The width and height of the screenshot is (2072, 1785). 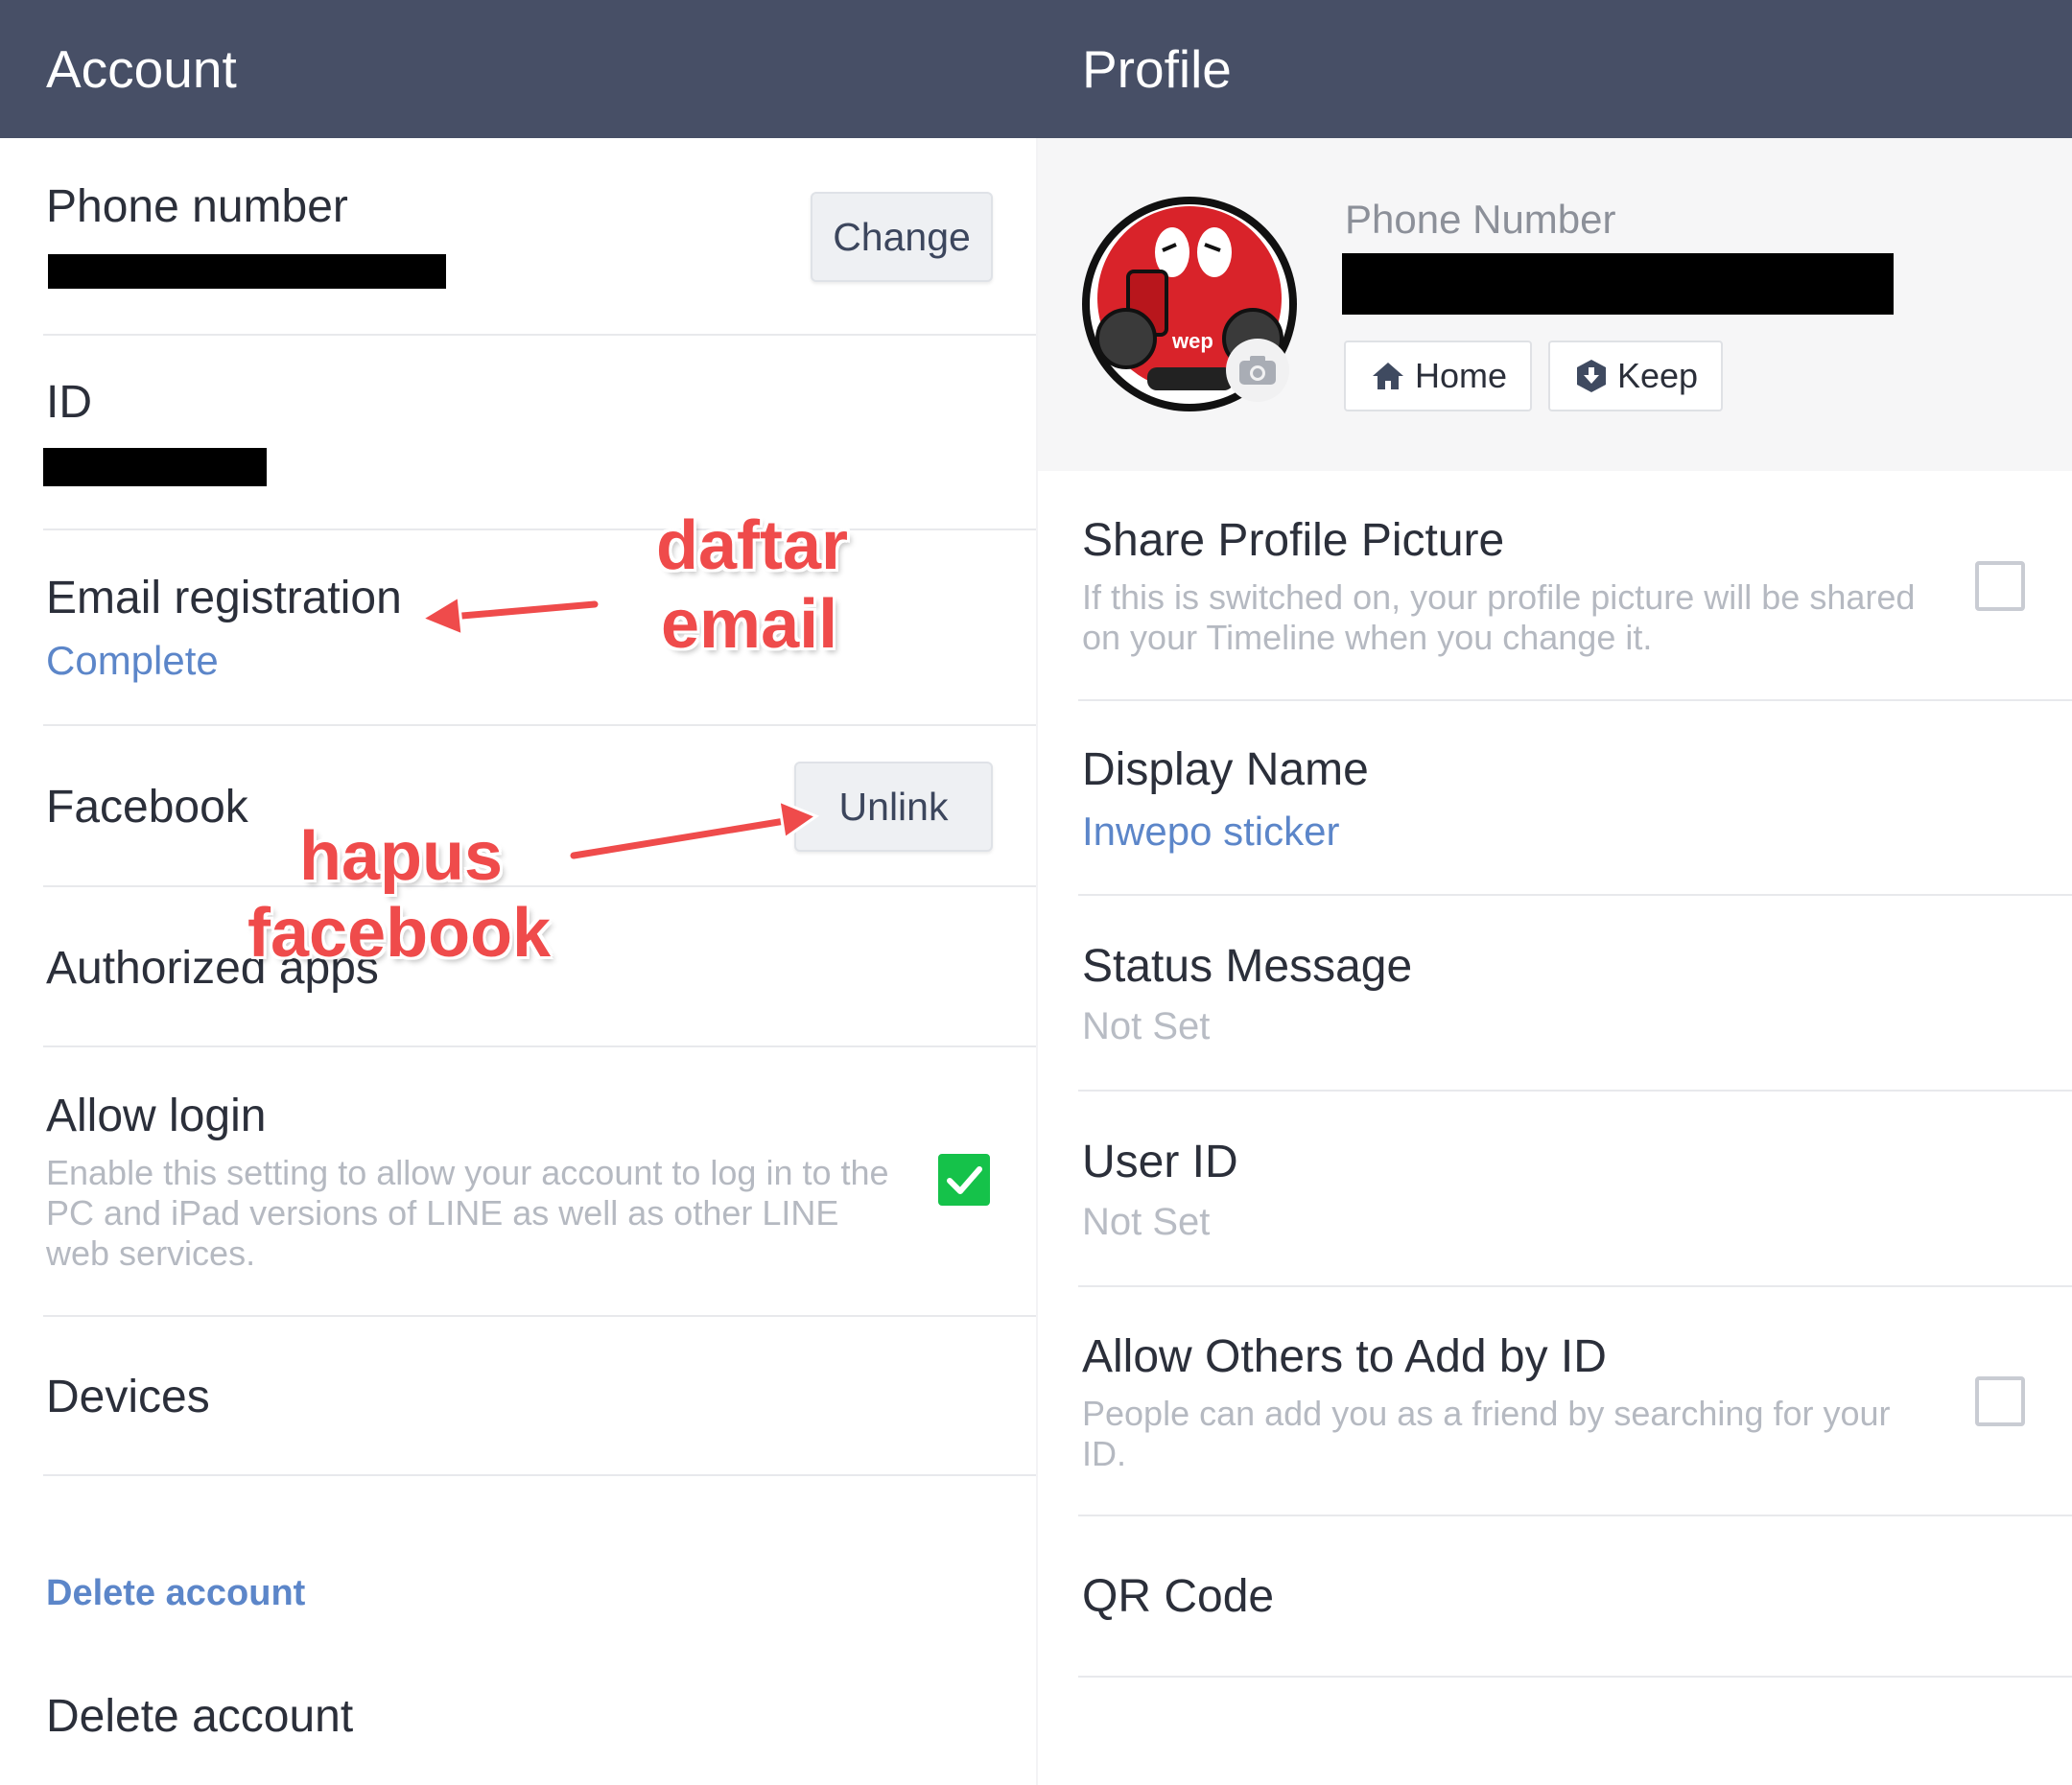 What do you see at coordinates (1211, 831) in the screenshot?
I see `display-name-value: Inwepo sticker` at bounding box center [1211, 831].